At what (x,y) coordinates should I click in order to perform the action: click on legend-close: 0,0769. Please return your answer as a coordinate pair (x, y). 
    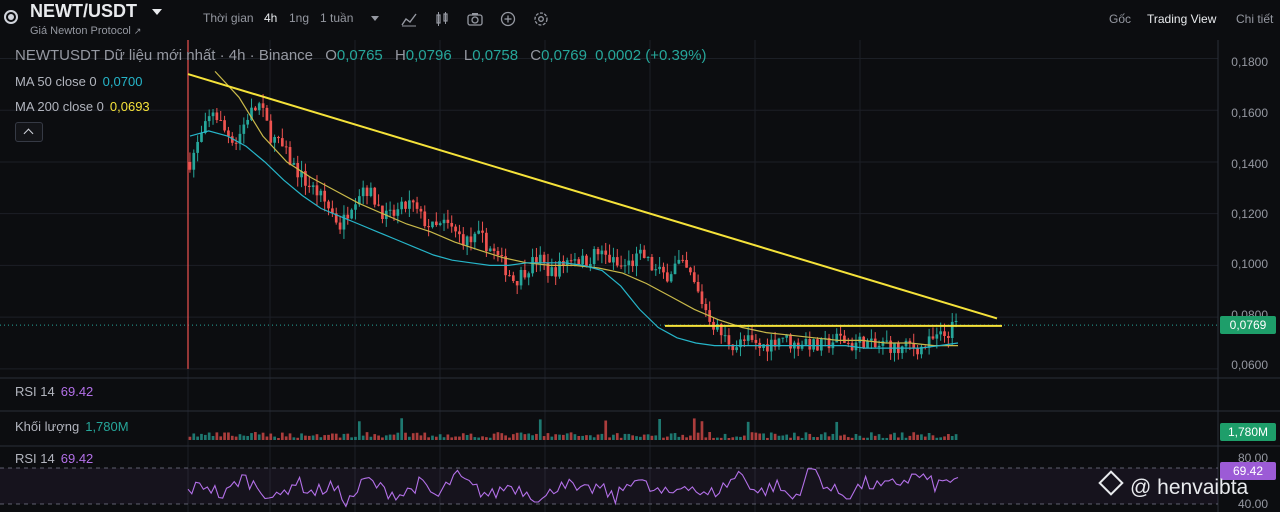
    Looking at the image, I should click on (564, 55).